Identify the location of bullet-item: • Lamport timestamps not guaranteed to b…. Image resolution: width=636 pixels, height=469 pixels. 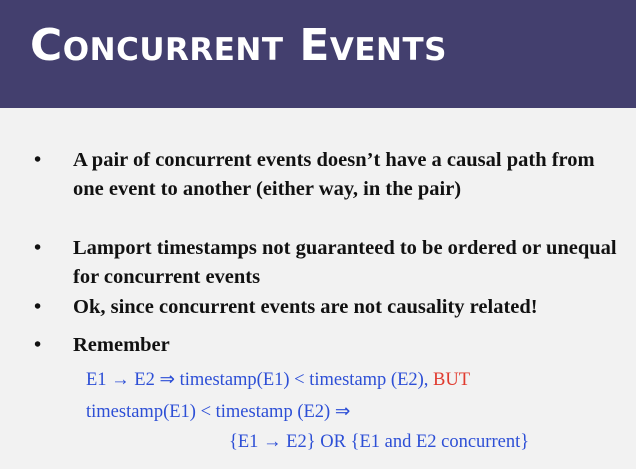
(326, 263).